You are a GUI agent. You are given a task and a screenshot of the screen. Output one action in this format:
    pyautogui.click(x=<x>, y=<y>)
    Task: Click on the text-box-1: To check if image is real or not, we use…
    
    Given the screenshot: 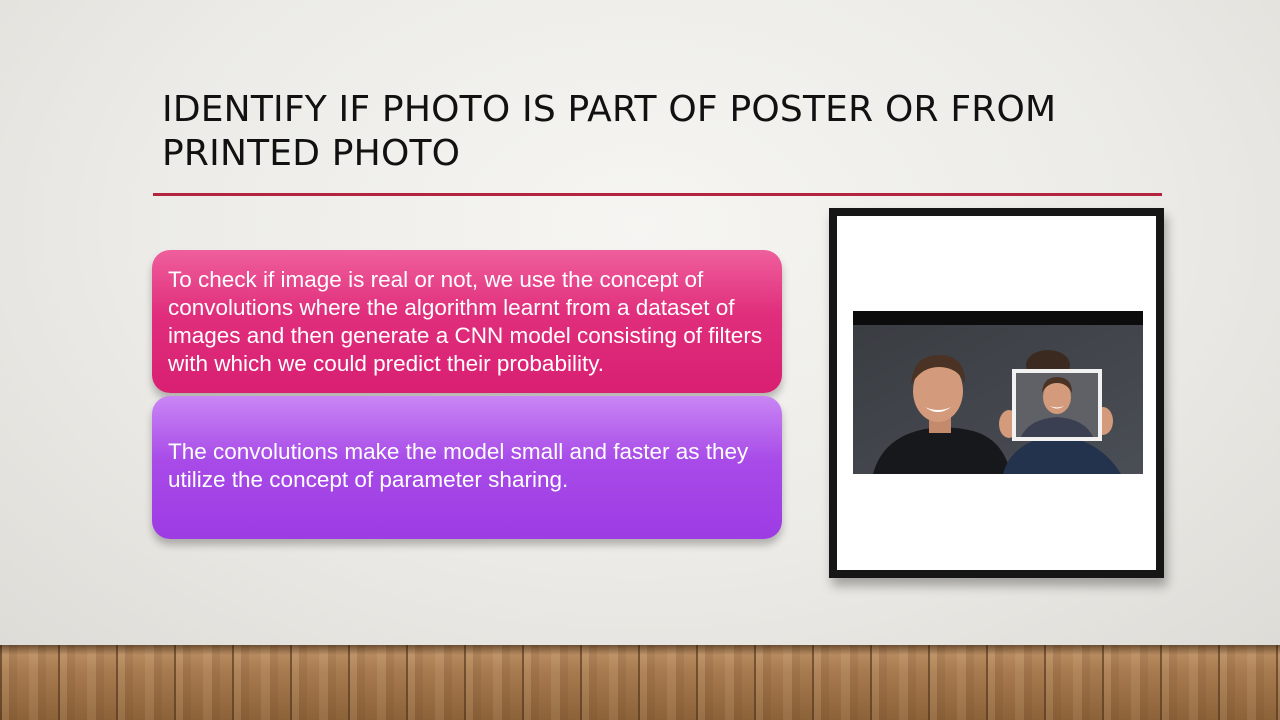 What is the action you would take?
    pyautogui.click(x=467, y=321)
    